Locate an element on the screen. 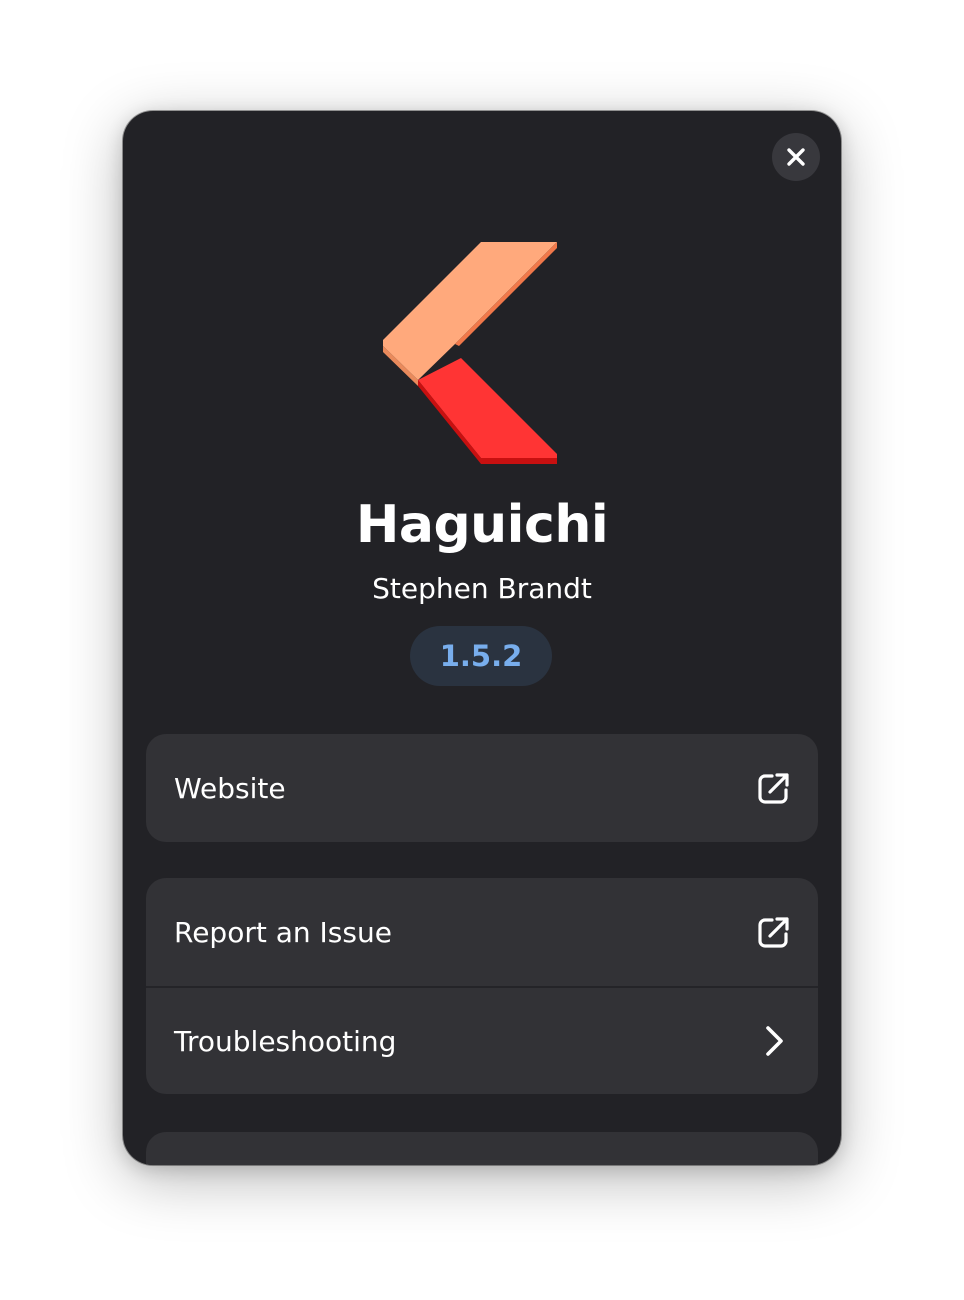 The image size is (964, 1300). app-name: Haguichi is located at coordinates (482, 525).